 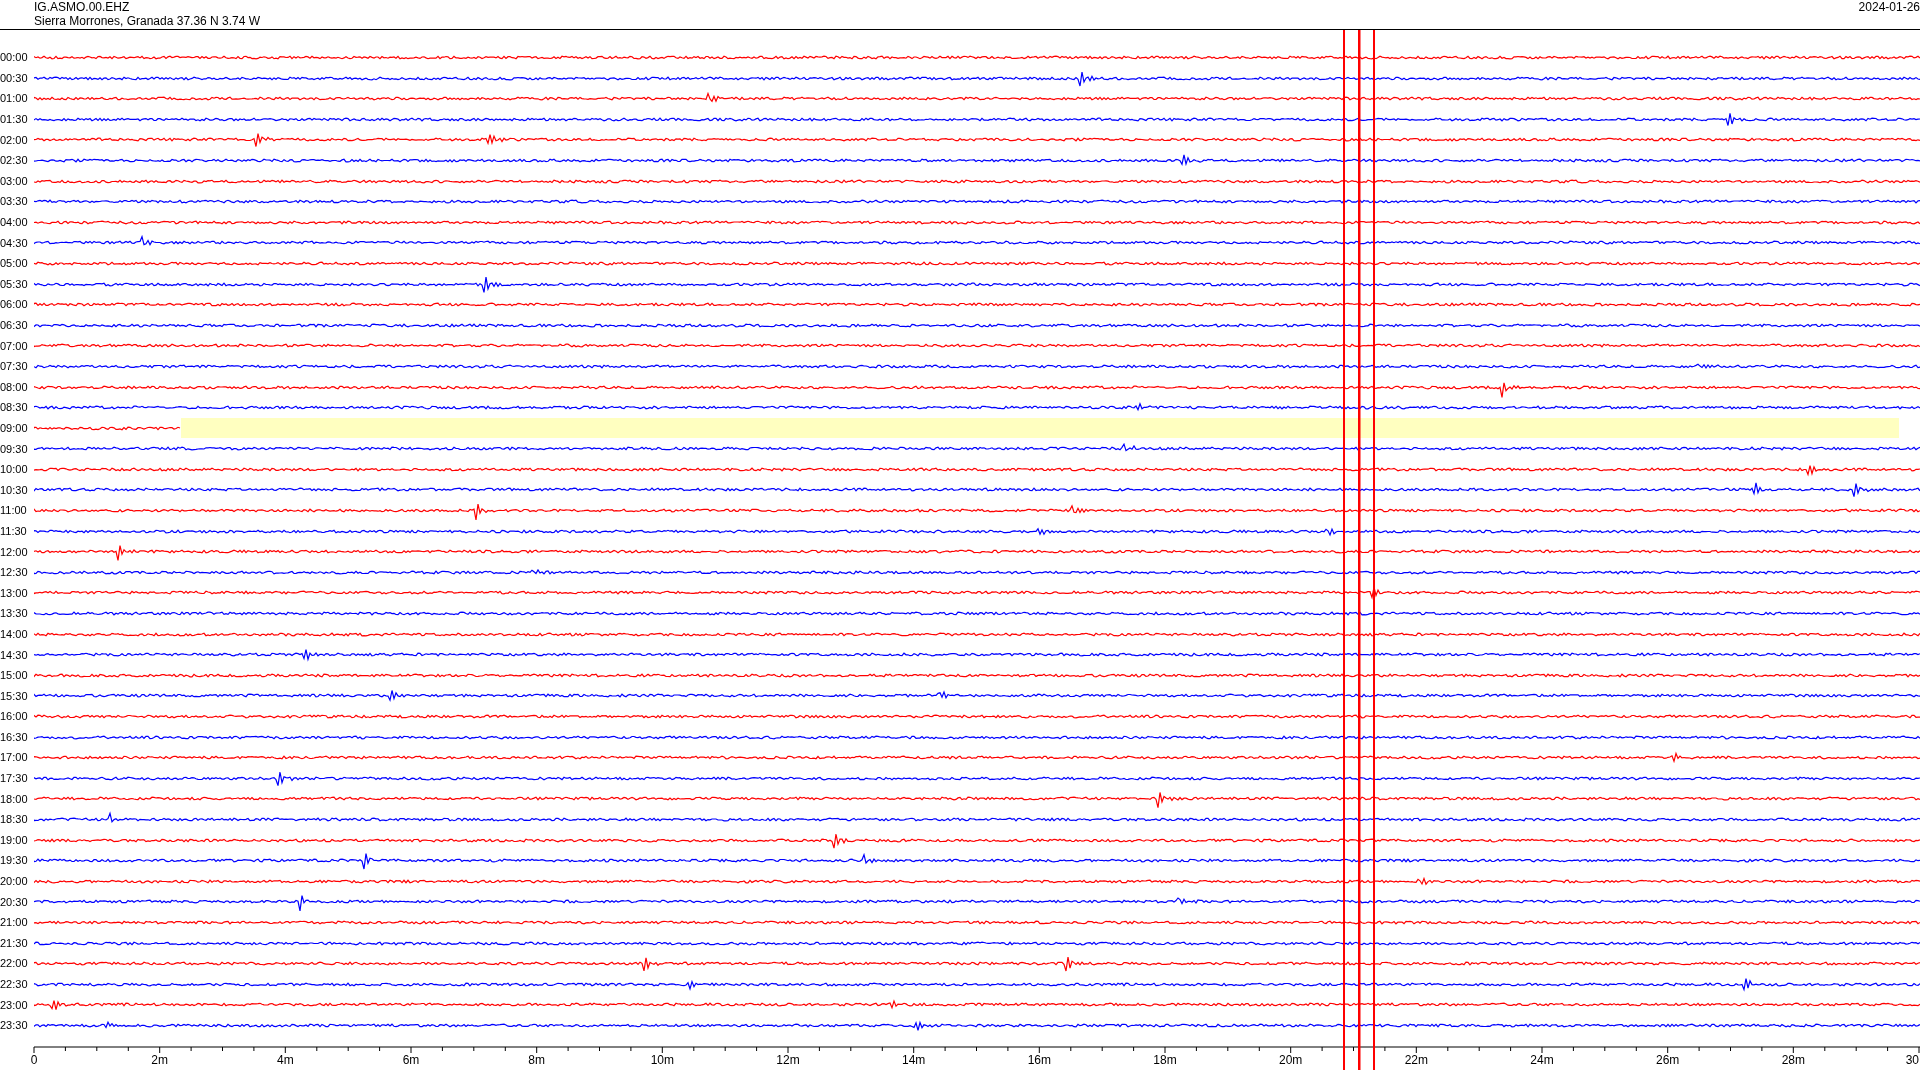 What do you see at coordinates (14, 386) in the screenshot?
I see `time-label: 08:00` at bounding box center [14, 386].